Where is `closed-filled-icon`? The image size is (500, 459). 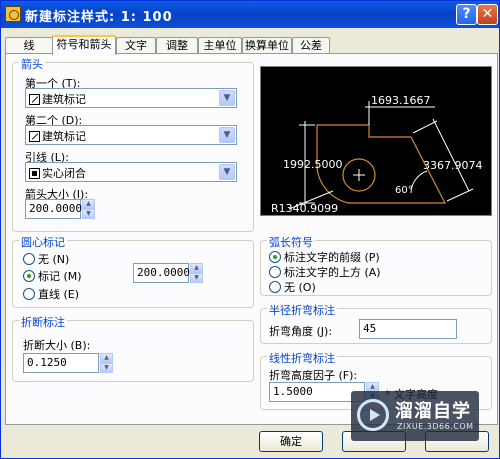 closed-filled-icon is located at coordinates (34, 173).